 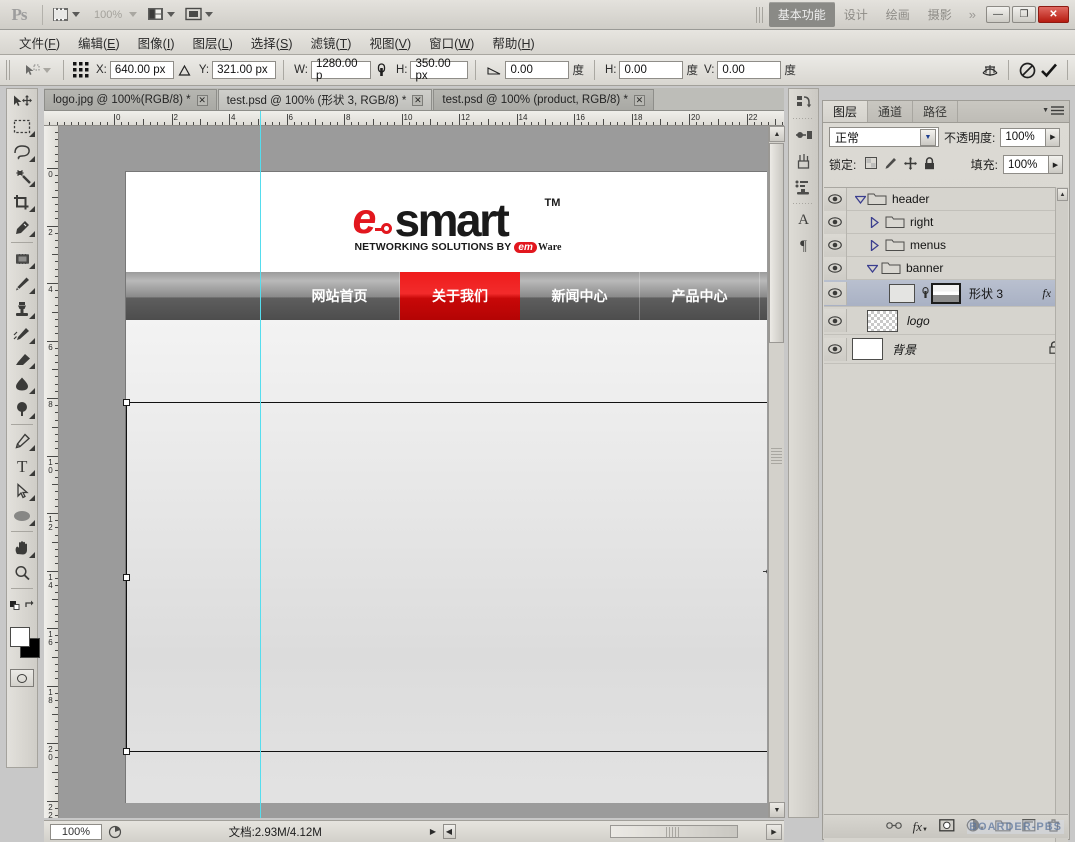 I want to click on width-input: 1280.00 p, so click(x=340, y=70).